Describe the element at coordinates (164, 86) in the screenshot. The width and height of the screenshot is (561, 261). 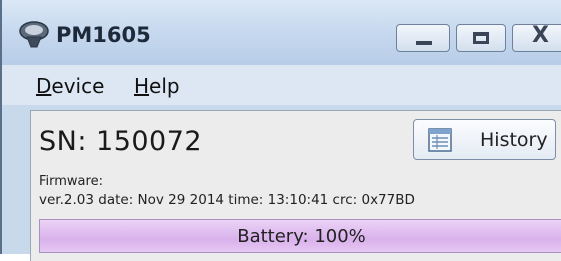
I see `menu-help-label: elp` at that location.